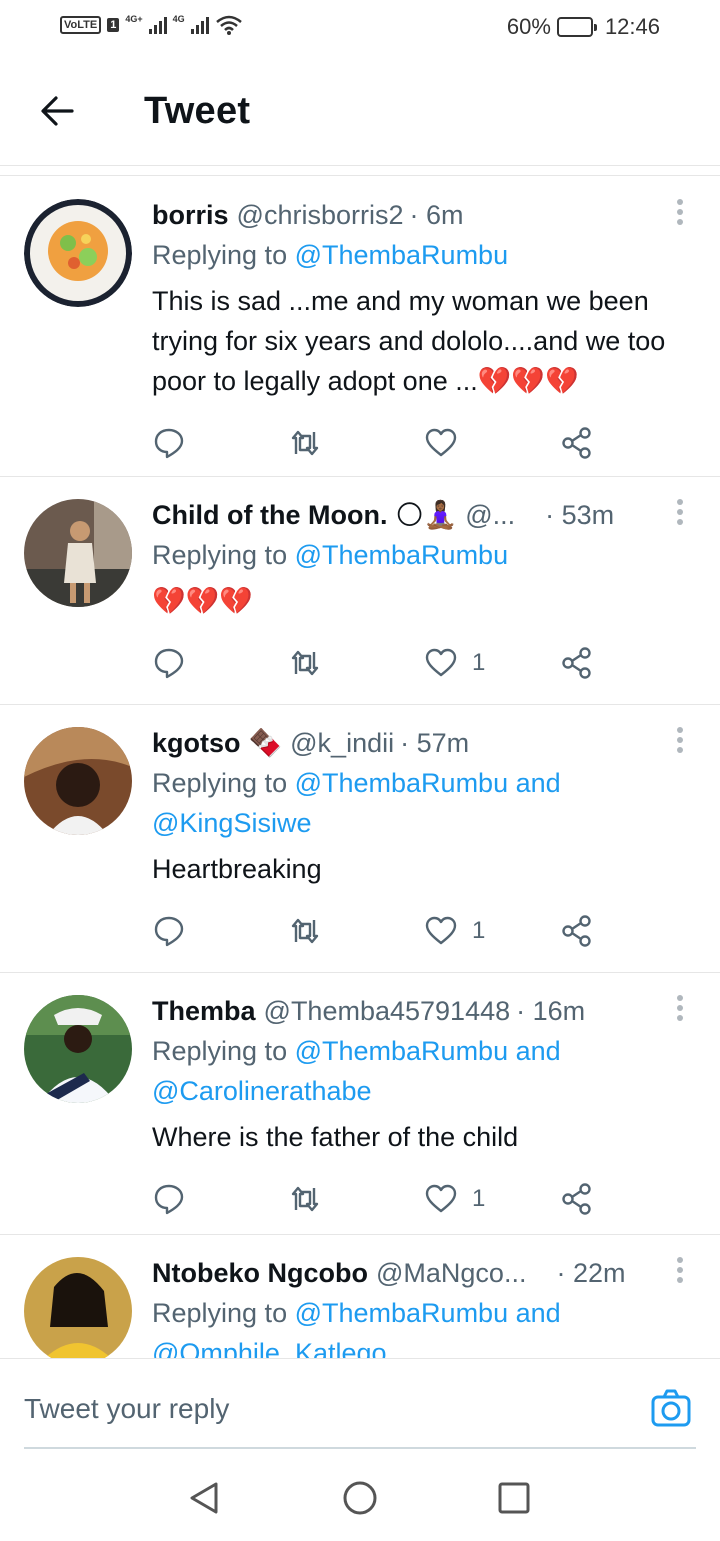 The height and width of the screenshot is (1541, 720). What do you see at coordinates (178, 19) in the screenshot?
I see `network-type-2: 4G` at bounding box center [178, 19].